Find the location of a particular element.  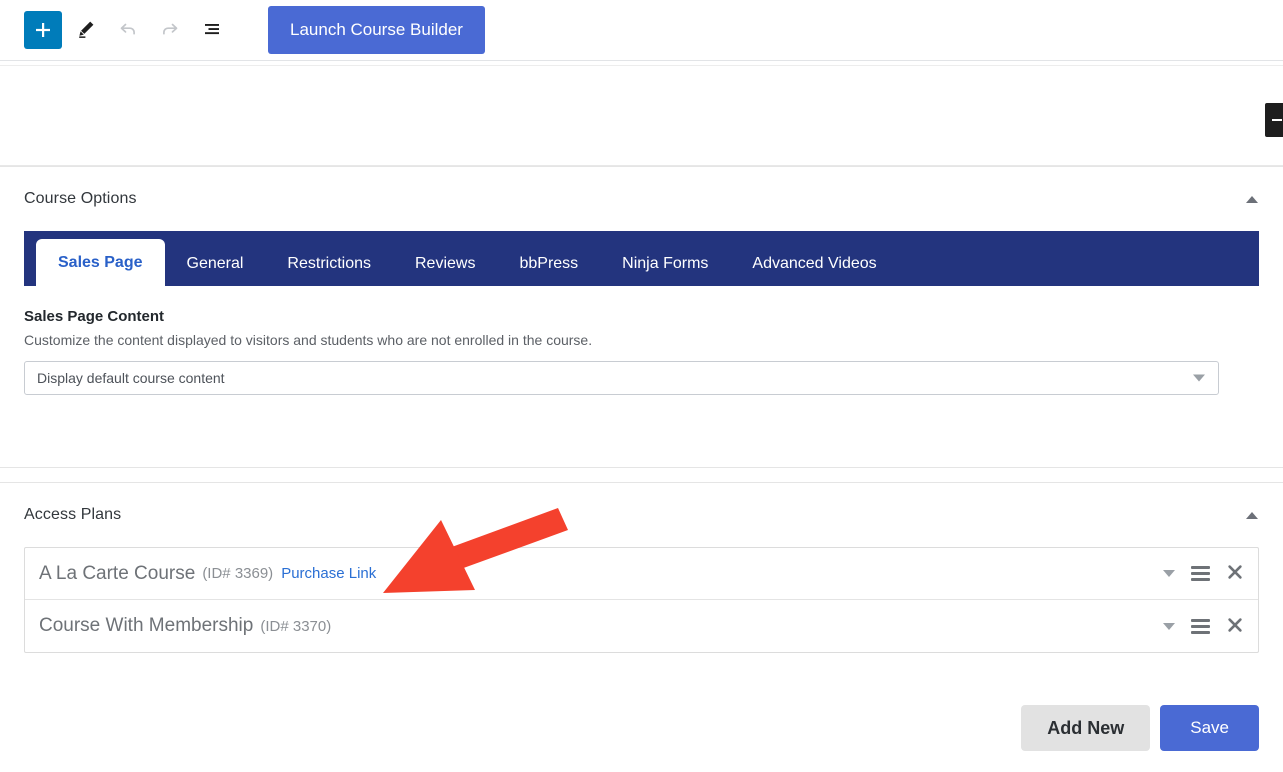

tab-label: General is located at coordinates (215, 263).